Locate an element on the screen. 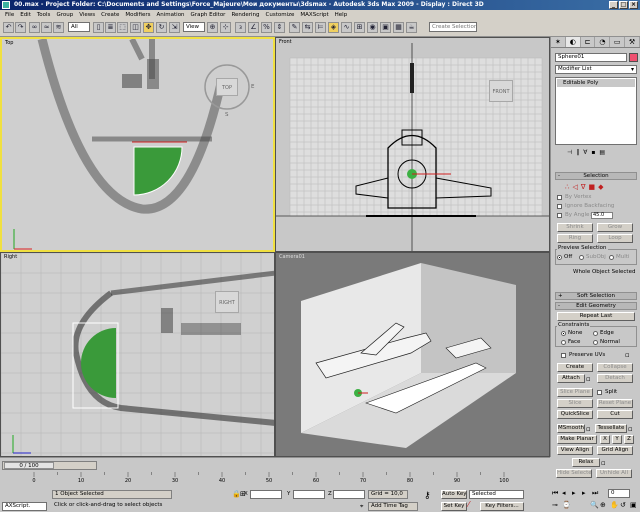  display-tab-icon: ▭ is located at coordinates (618, 42).